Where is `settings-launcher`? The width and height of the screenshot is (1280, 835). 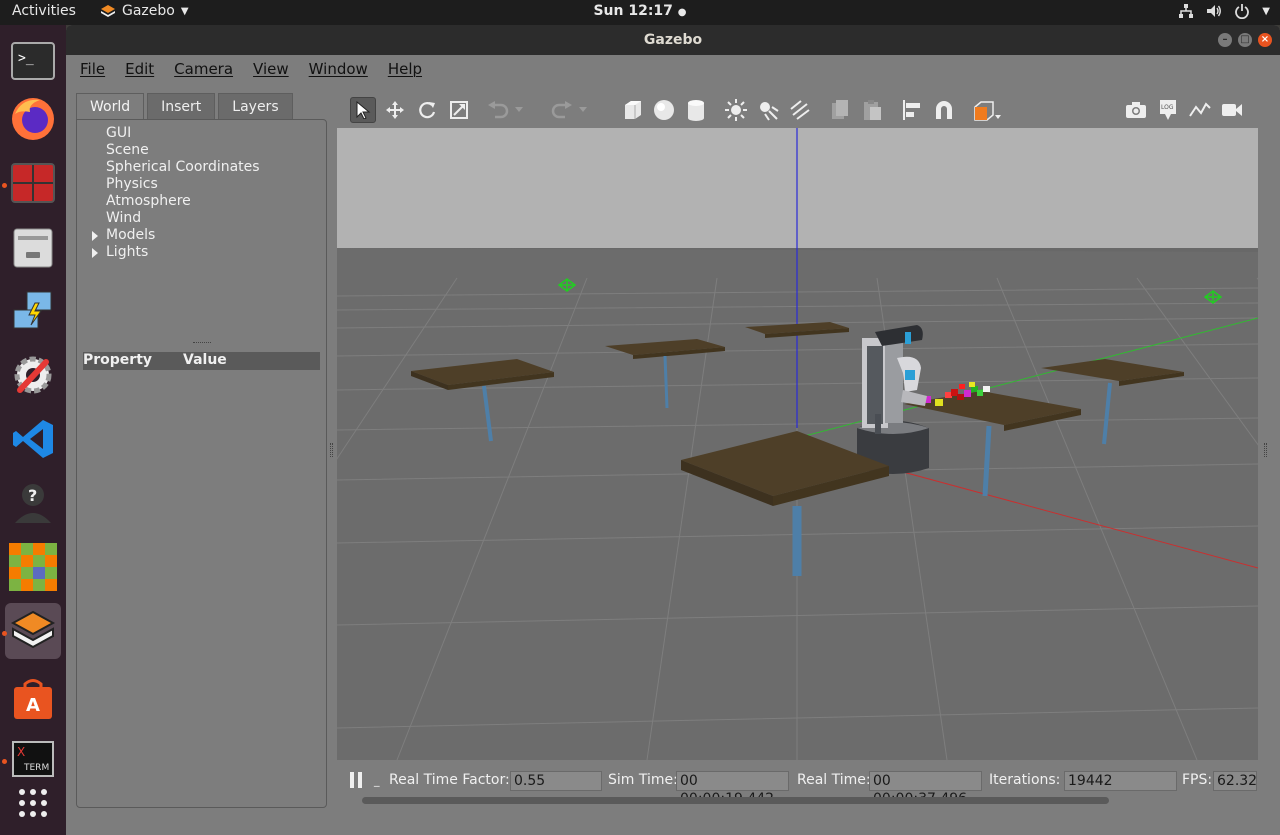
settings-launcher is located at coordinates (33, 375).